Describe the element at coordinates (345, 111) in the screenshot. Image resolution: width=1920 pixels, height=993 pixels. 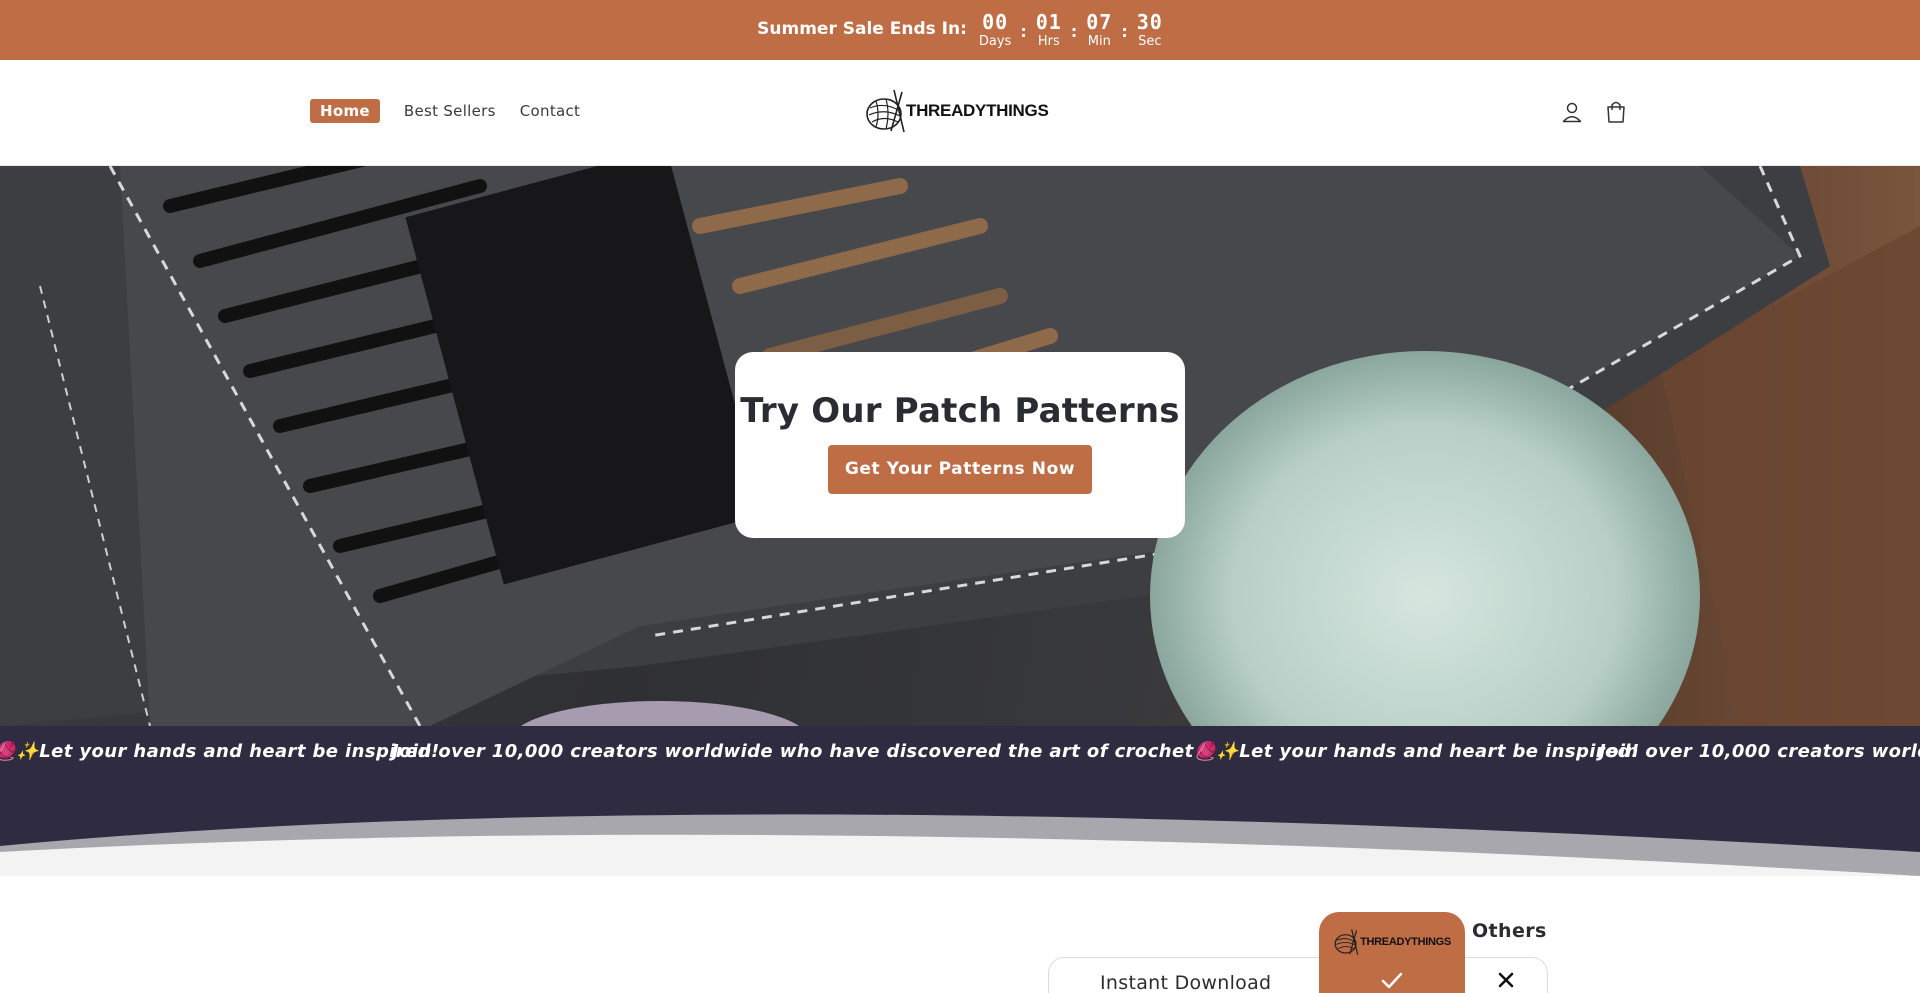
I see `nav-item-home: Home` at that location.